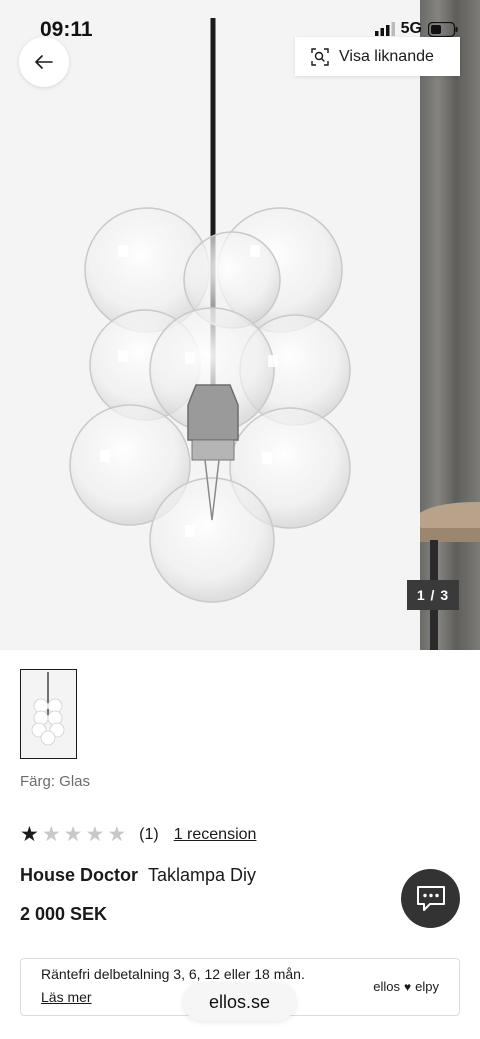 The height and width of the screenshot is (1039, 480). What do you see at coordinates (384, 29) in the screenshot?
I see `signal-icon` at bounding box center [384, 29].